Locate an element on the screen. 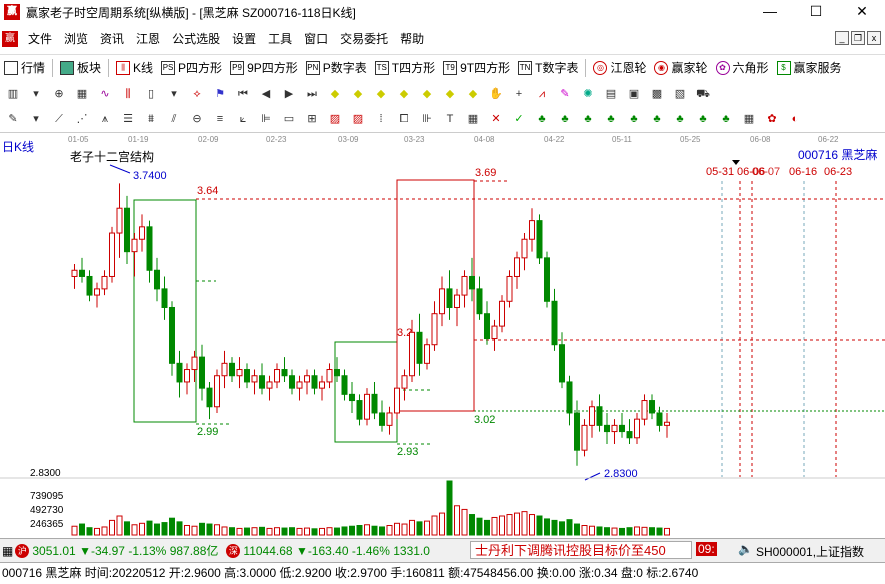 The image size is (885, 584). minimize-icon: — is located at coordinates (770, 12).